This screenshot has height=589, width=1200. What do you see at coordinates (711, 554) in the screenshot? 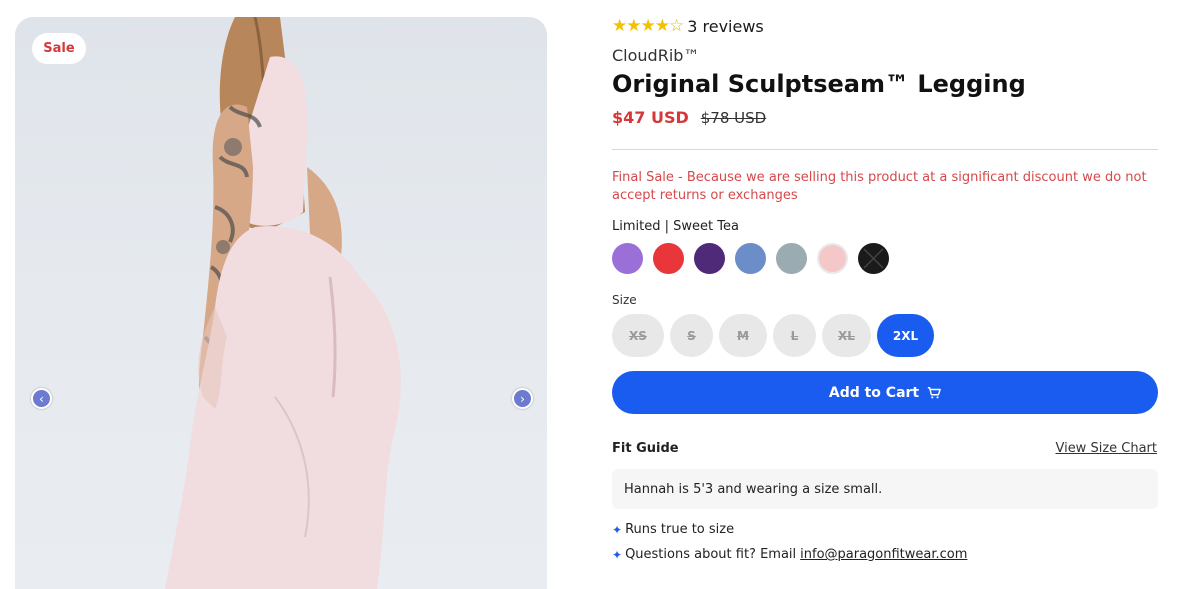
I see `bullet-text: Questions about fit? Email` at bounding box center [711, 554].